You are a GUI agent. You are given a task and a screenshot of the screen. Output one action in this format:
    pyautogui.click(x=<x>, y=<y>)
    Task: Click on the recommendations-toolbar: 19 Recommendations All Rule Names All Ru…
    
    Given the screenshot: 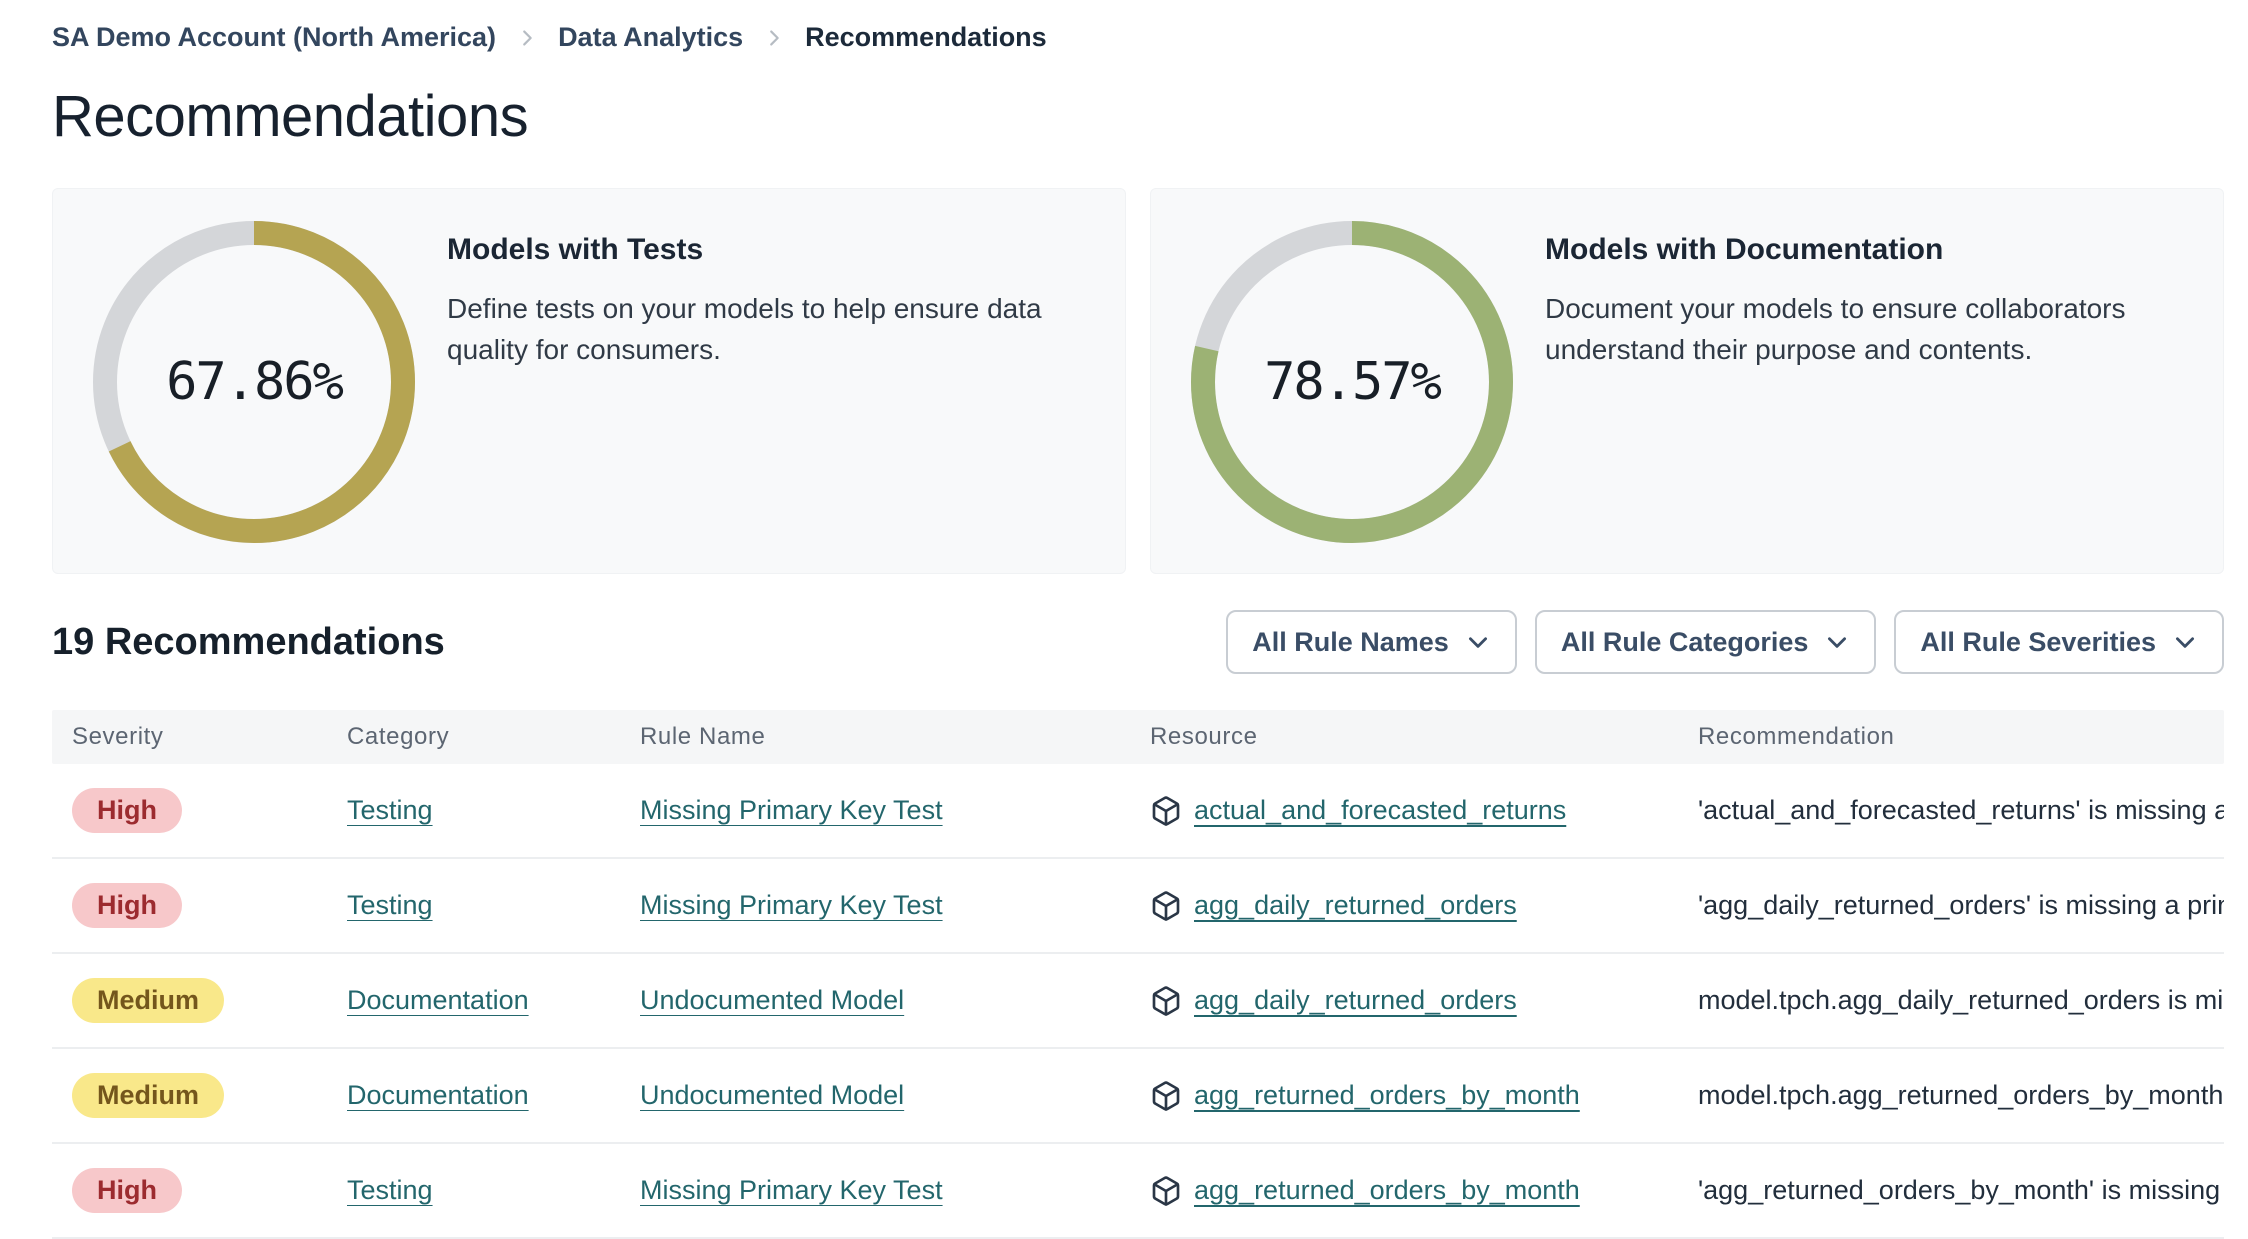 What is the action you would take?
    pyautogui.click(x=1138, y=642)
    